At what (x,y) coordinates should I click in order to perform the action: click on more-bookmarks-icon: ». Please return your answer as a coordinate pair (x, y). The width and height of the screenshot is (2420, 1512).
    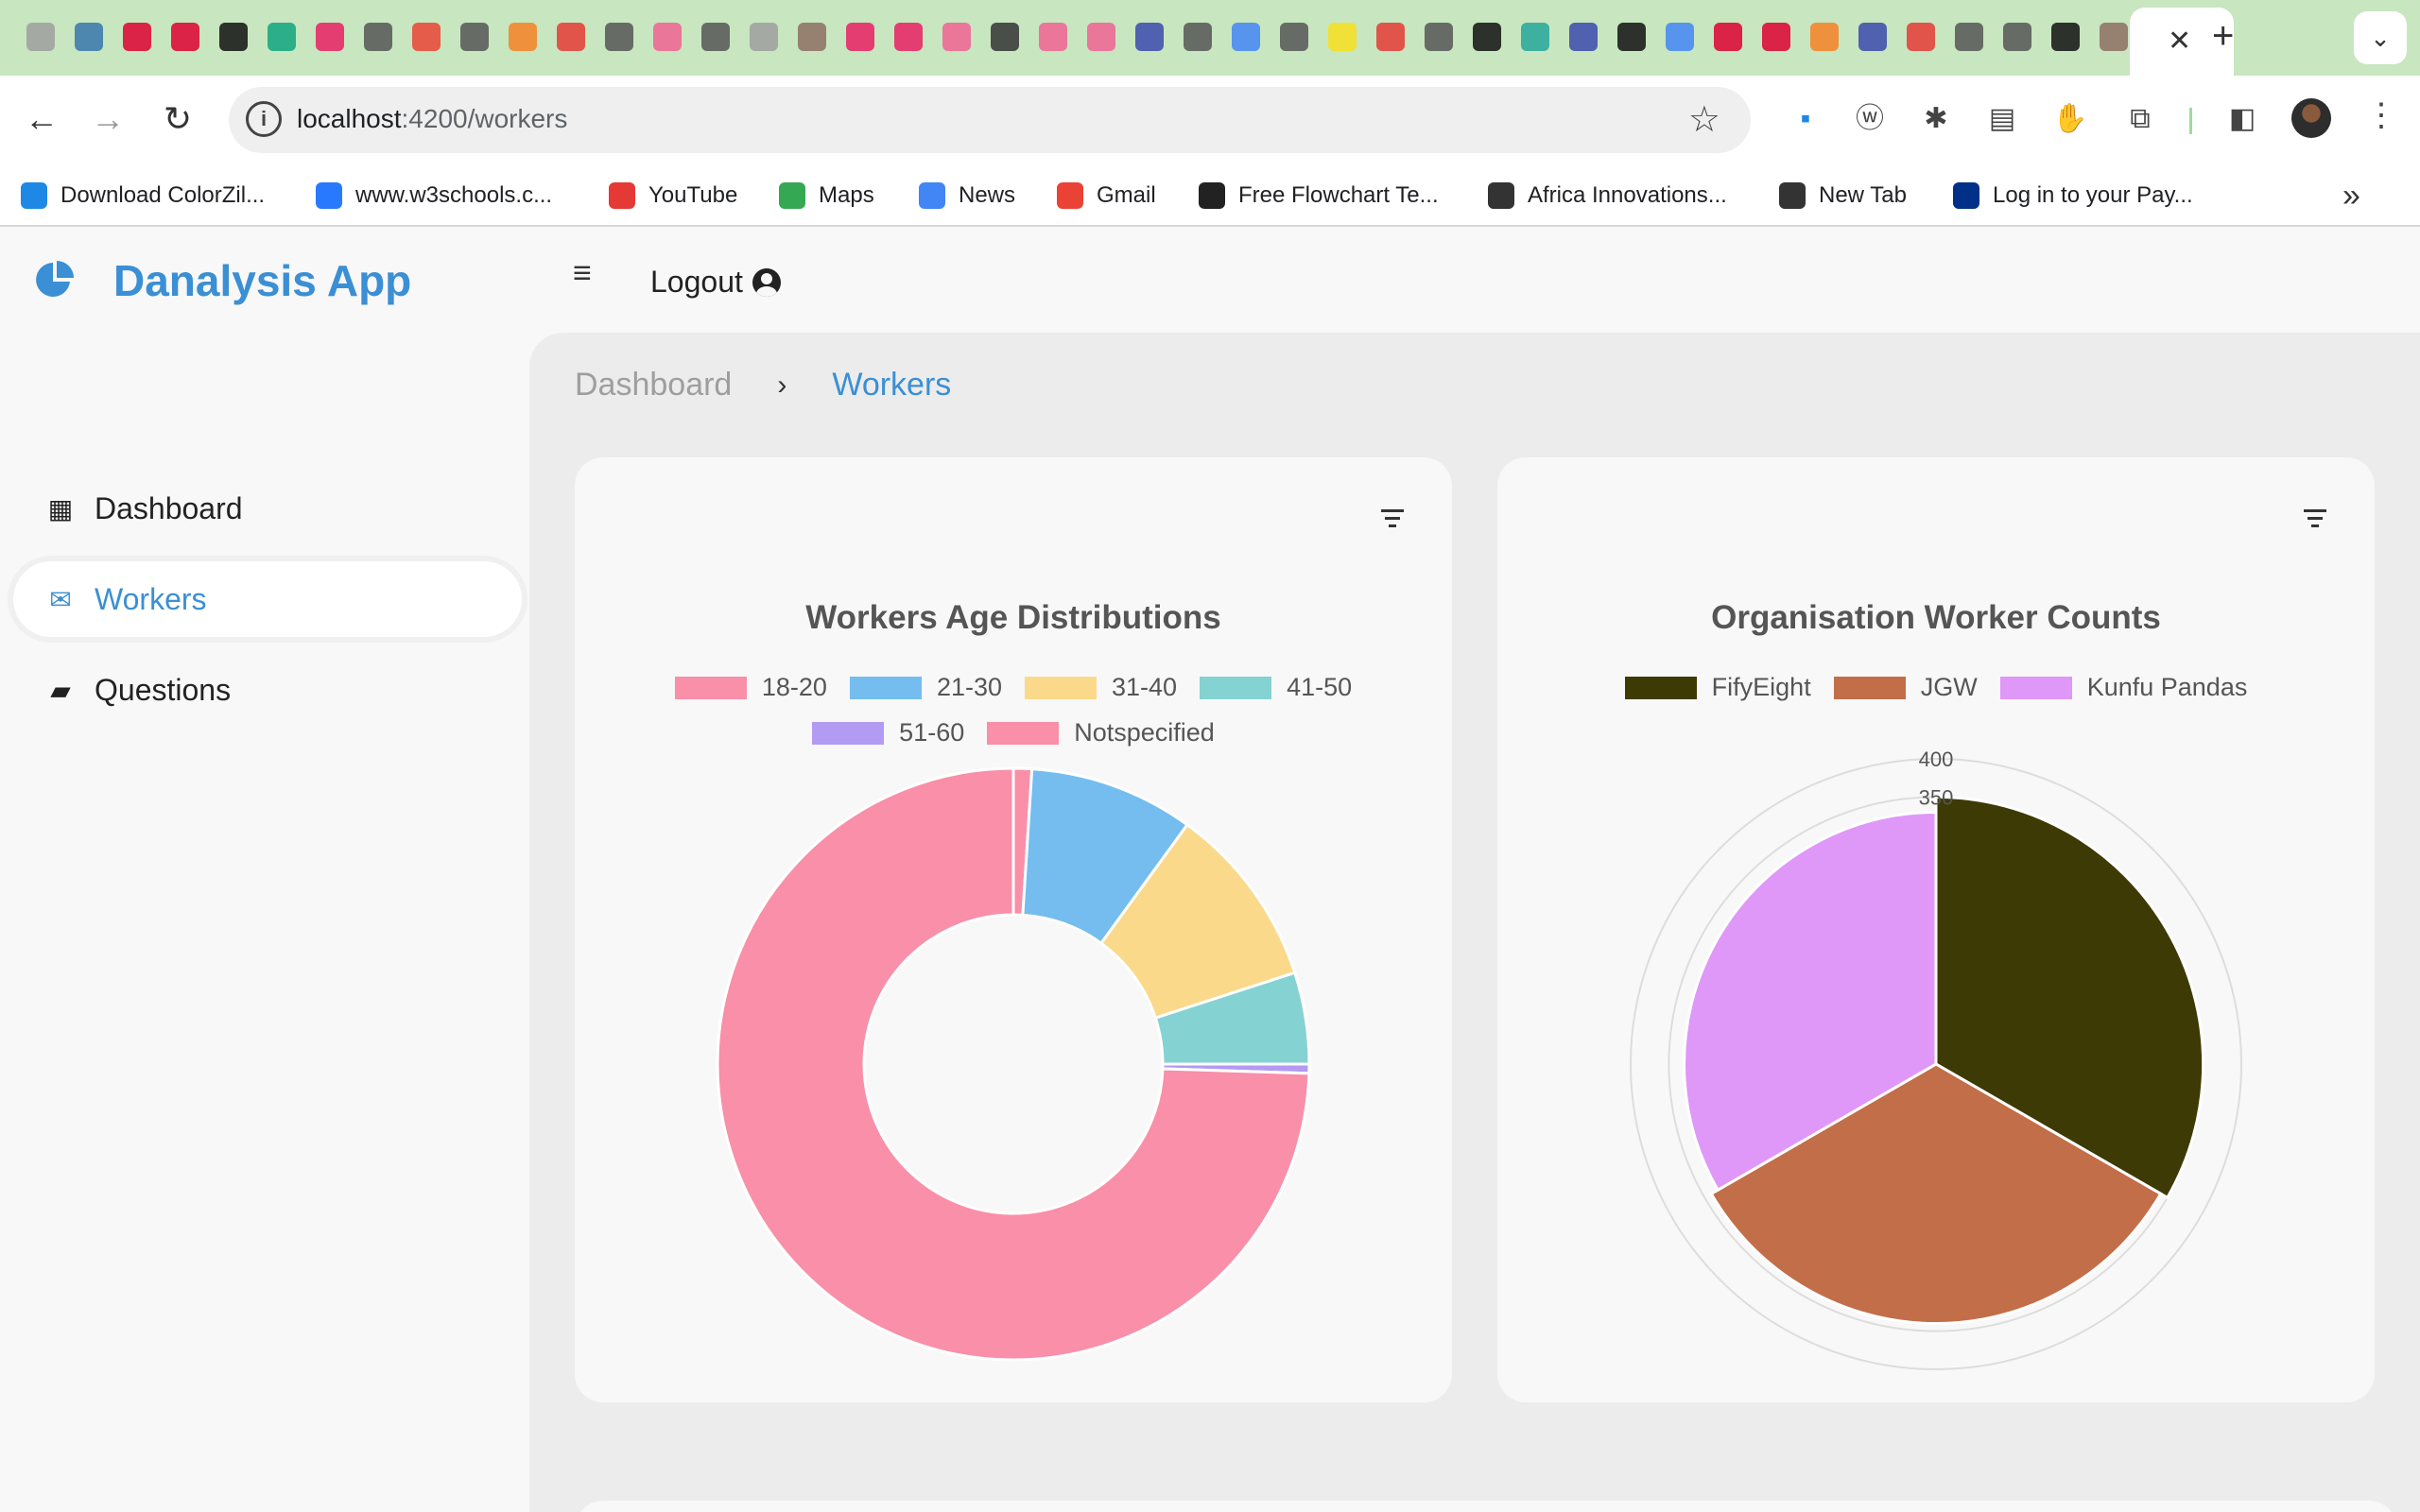
    Looking at the image, I should click on (2351, 196).